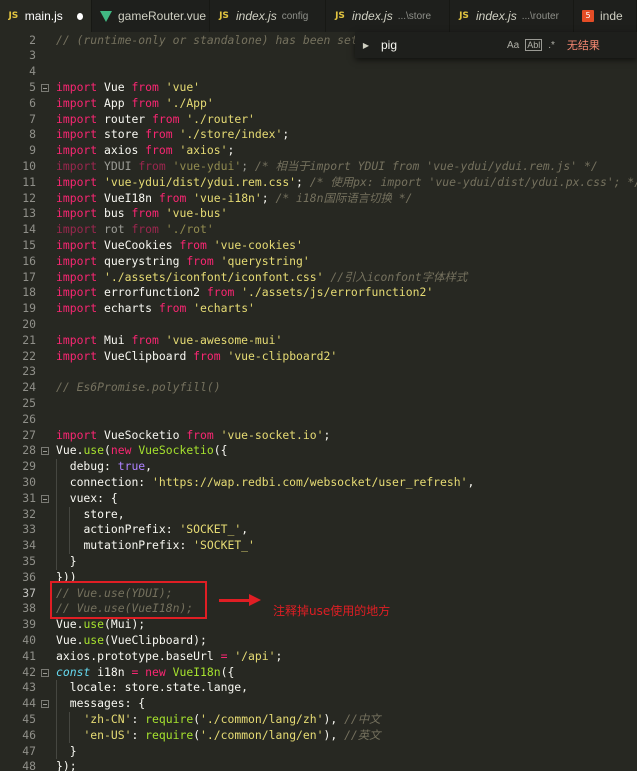 The width and height of the screenshot is (637, 771). I want to click on code-text: }, so click(73, 560).